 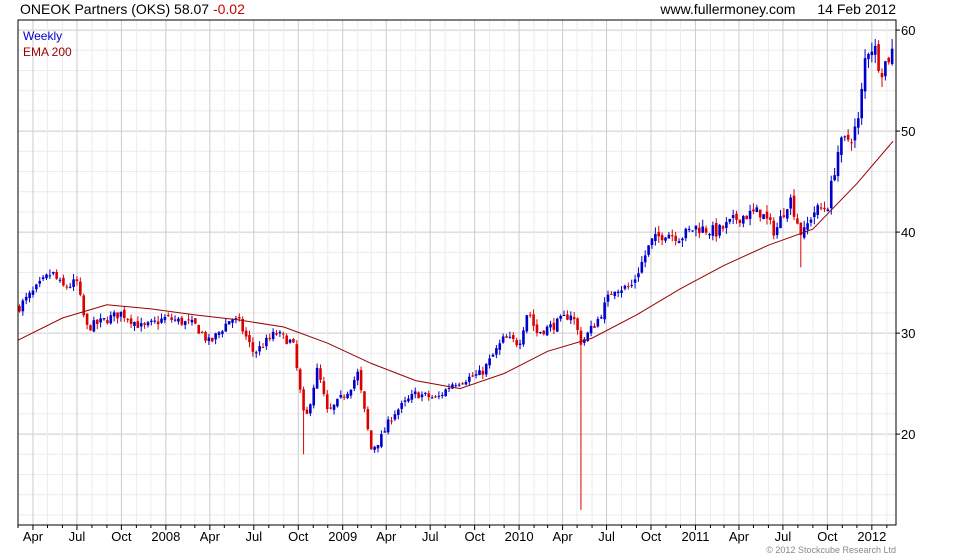 I want to click on y-tick-label: 30, so click(x=908, y=333).